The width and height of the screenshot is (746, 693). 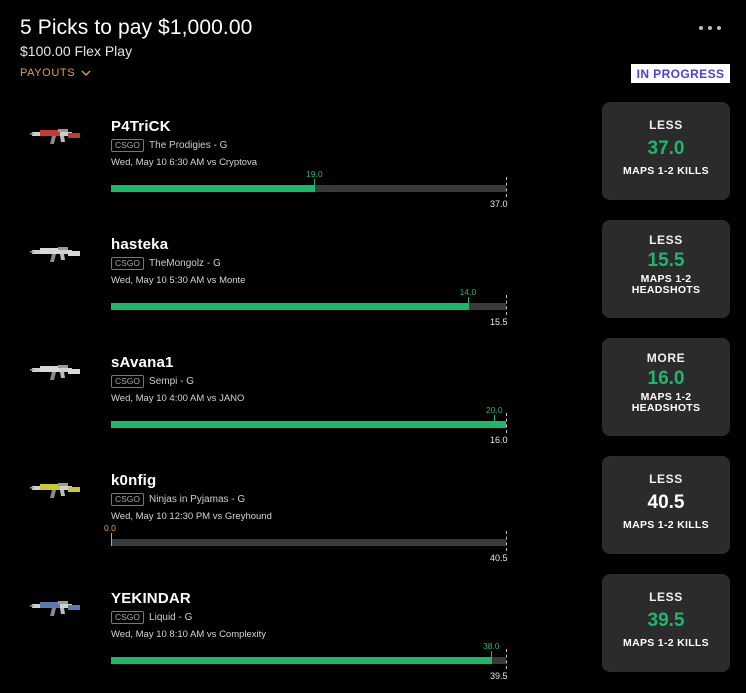 What do you see at coordinates (680, 73) in the screenshot?
I see `status-badge: IN PROGRESS` at bounding box center [680, 73].